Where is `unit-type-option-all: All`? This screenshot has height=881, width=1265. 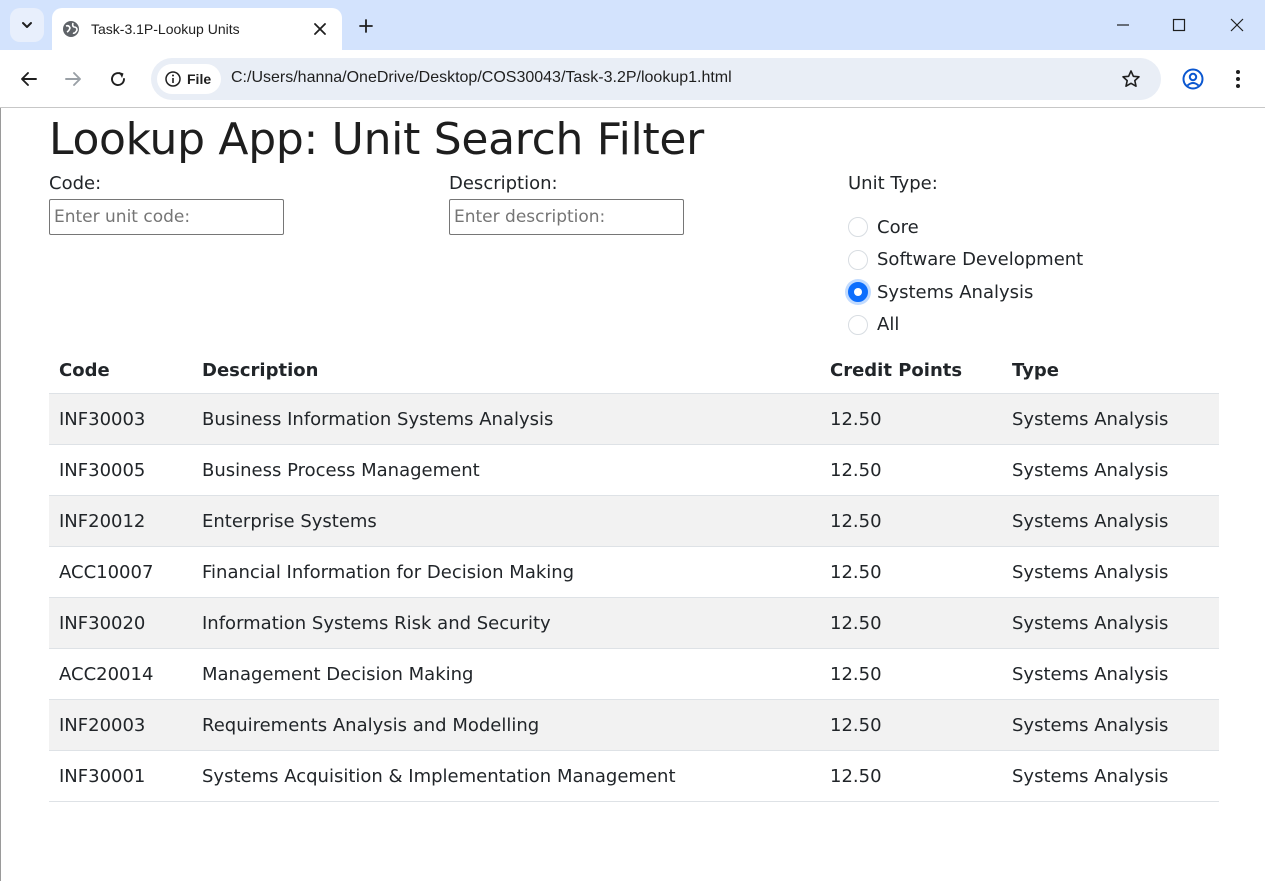
unit-type-option-all: All is located at coordinates (965, 324).